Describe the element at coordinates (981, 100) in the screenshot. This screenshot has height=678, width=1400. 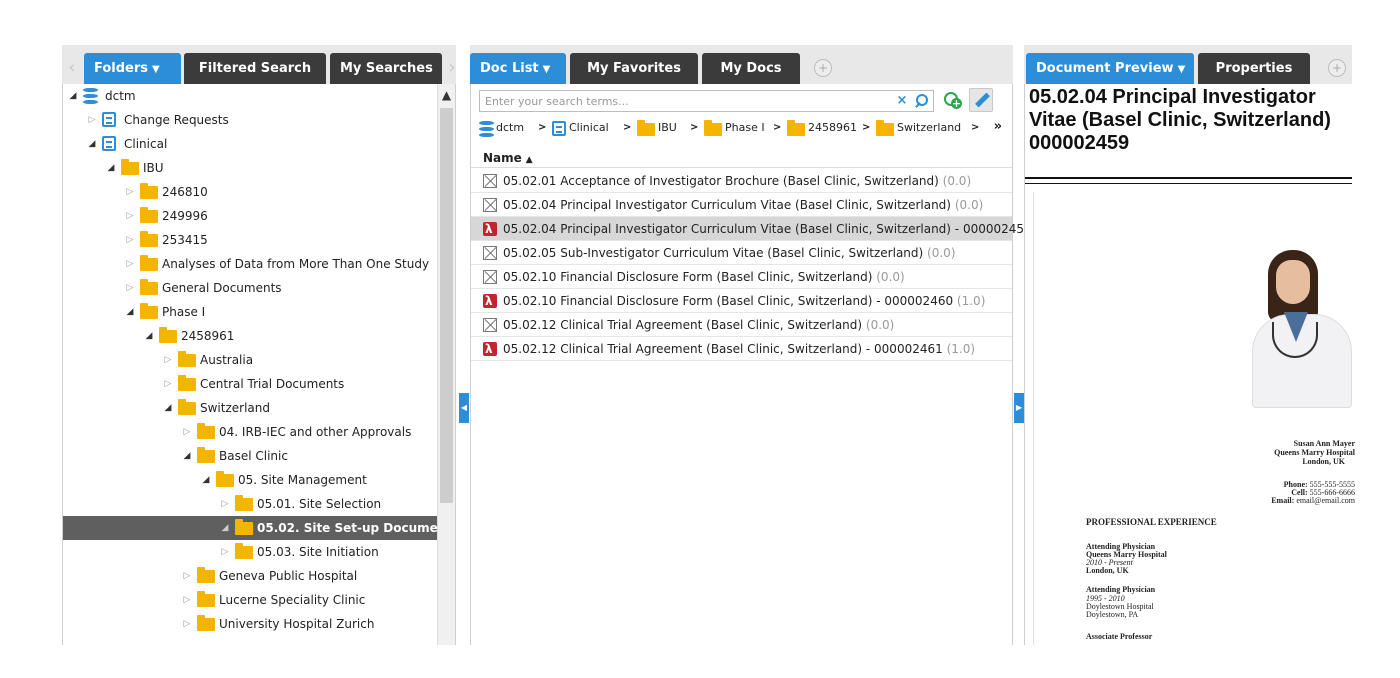
I see `edit-query-icon` at that location.